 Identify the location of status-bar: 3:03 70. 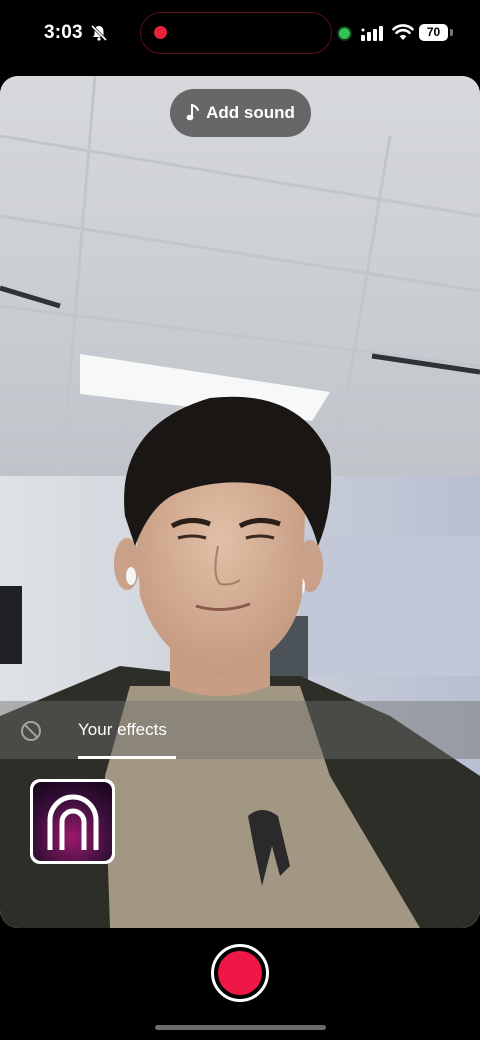
(240, 35).